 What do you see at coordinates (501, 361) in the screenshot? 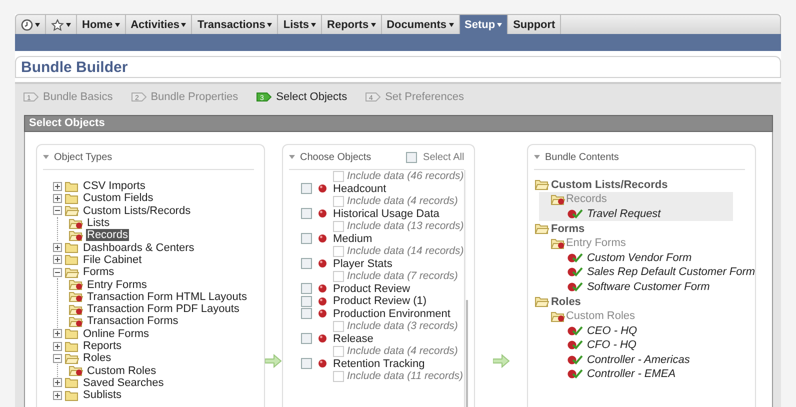
I see `right-arrow-icon` at bounding box center [501, 361].